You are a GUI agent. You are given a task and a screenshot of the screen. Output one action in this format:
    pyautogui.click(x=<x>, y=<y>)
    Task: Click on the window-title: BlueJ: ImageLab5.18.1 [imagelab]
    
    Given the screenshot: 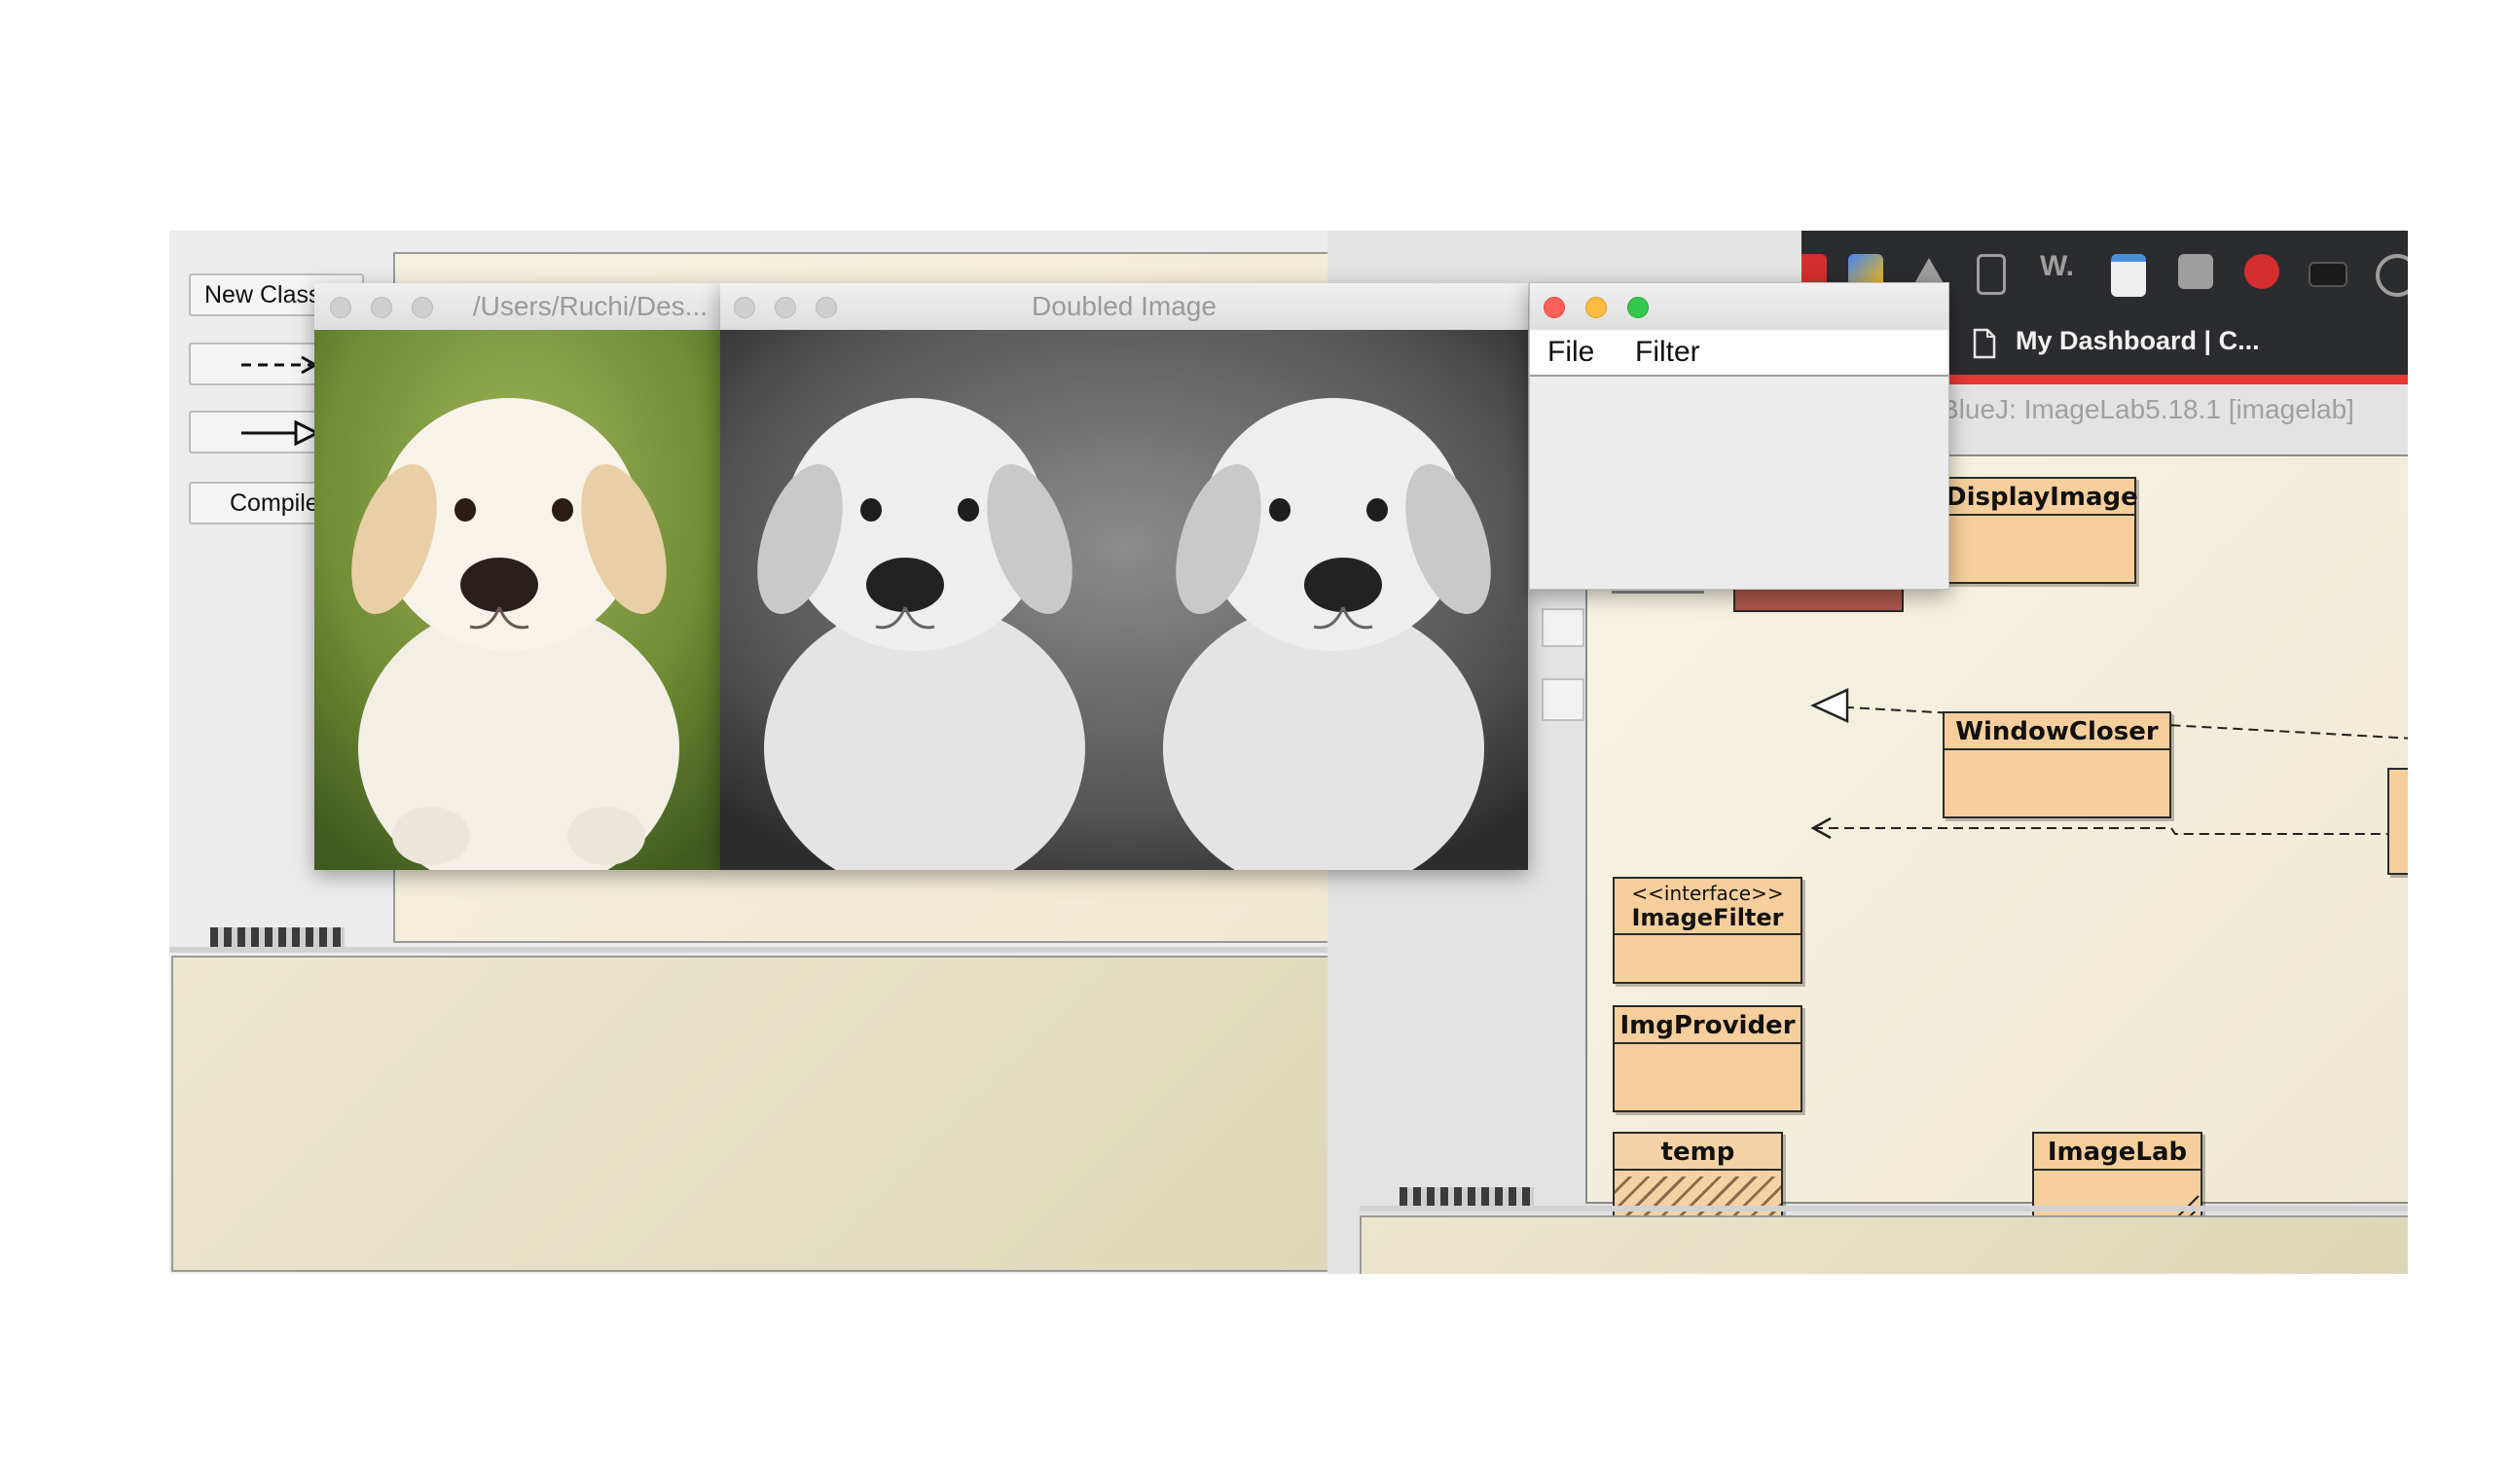 What is the action you would take?
    pyautogui.click(x=2147, y=409)
    